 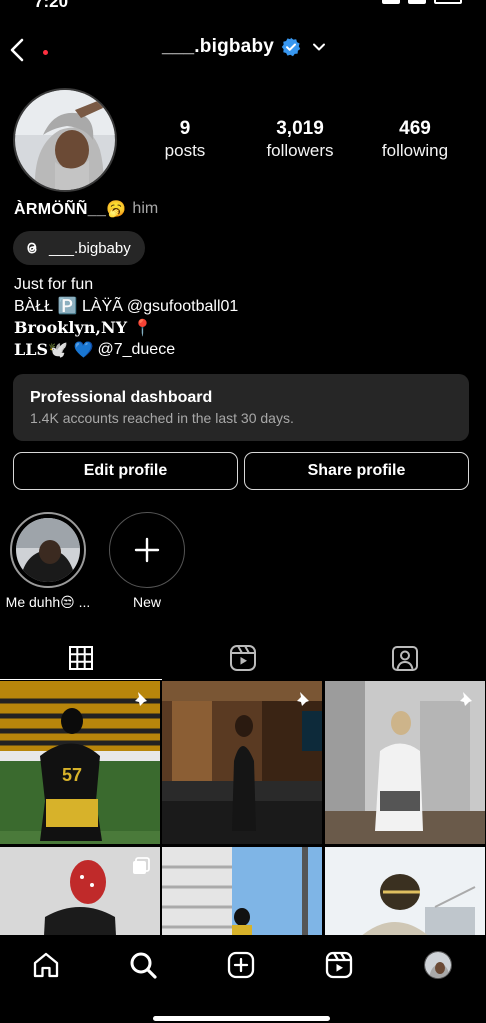 I want to click on share-profile-button: Share profile, so click(x=356, y=471).